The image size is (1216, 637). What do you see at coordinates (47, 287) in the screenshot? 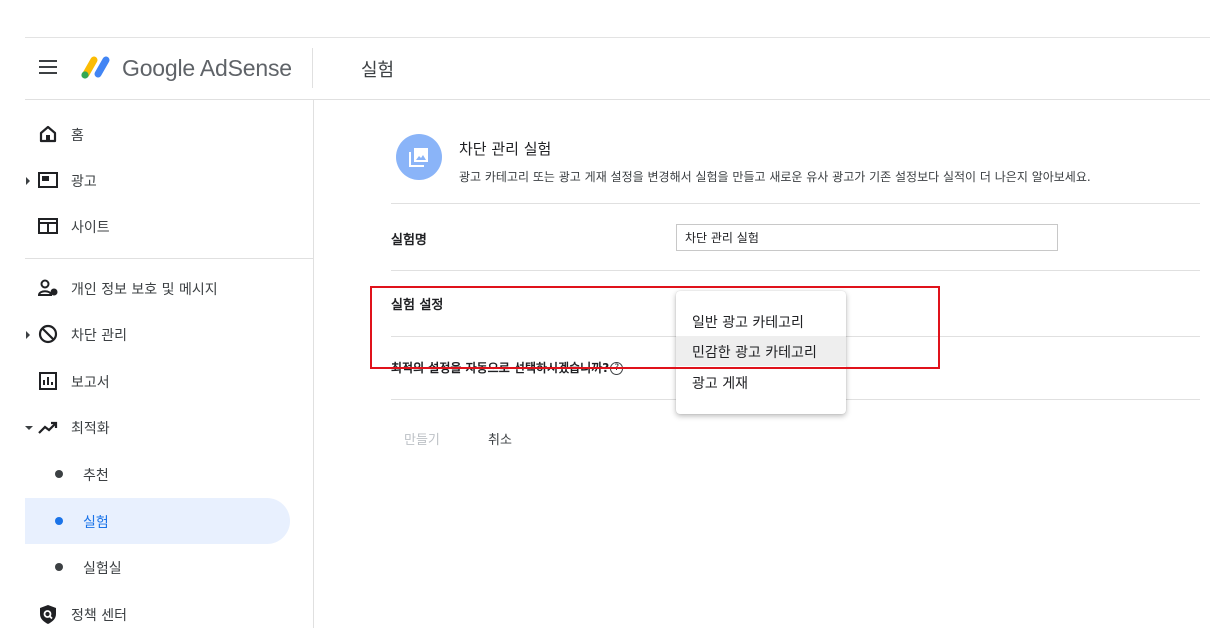
I see `privacy-icon` at bounding box center [47, 287].